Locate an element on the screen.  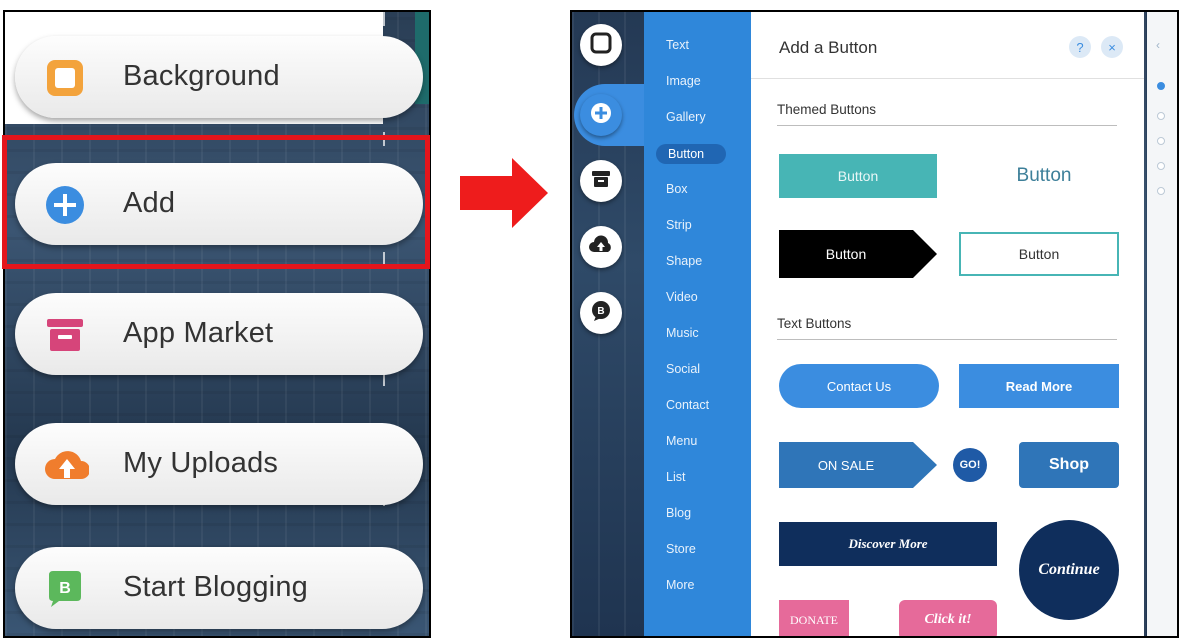
highlight-box is located at coordinates (216, 202).